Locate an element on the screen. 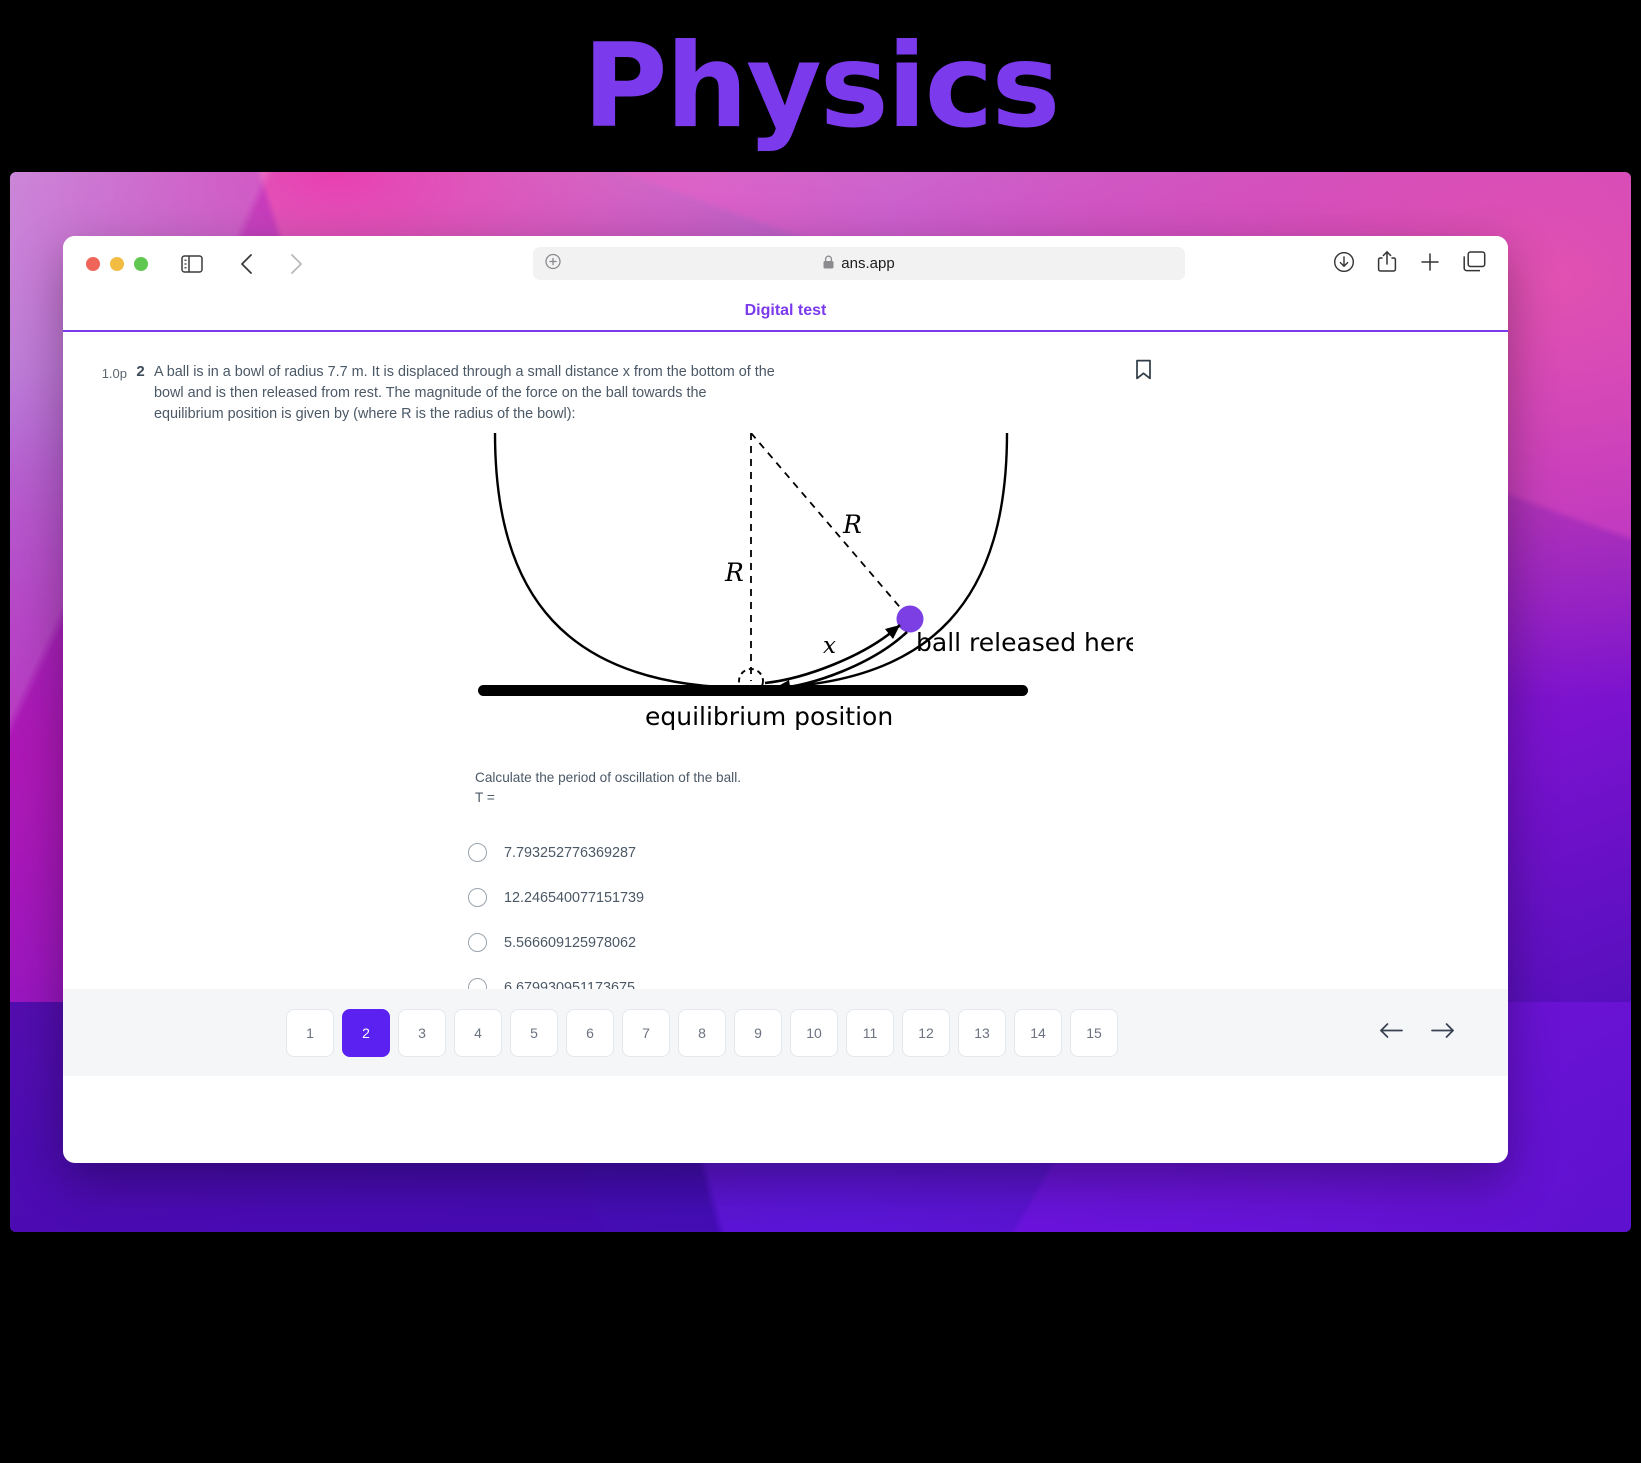 The image size is (1641, 1463). lock-icon is located at coordinates (828, 263).